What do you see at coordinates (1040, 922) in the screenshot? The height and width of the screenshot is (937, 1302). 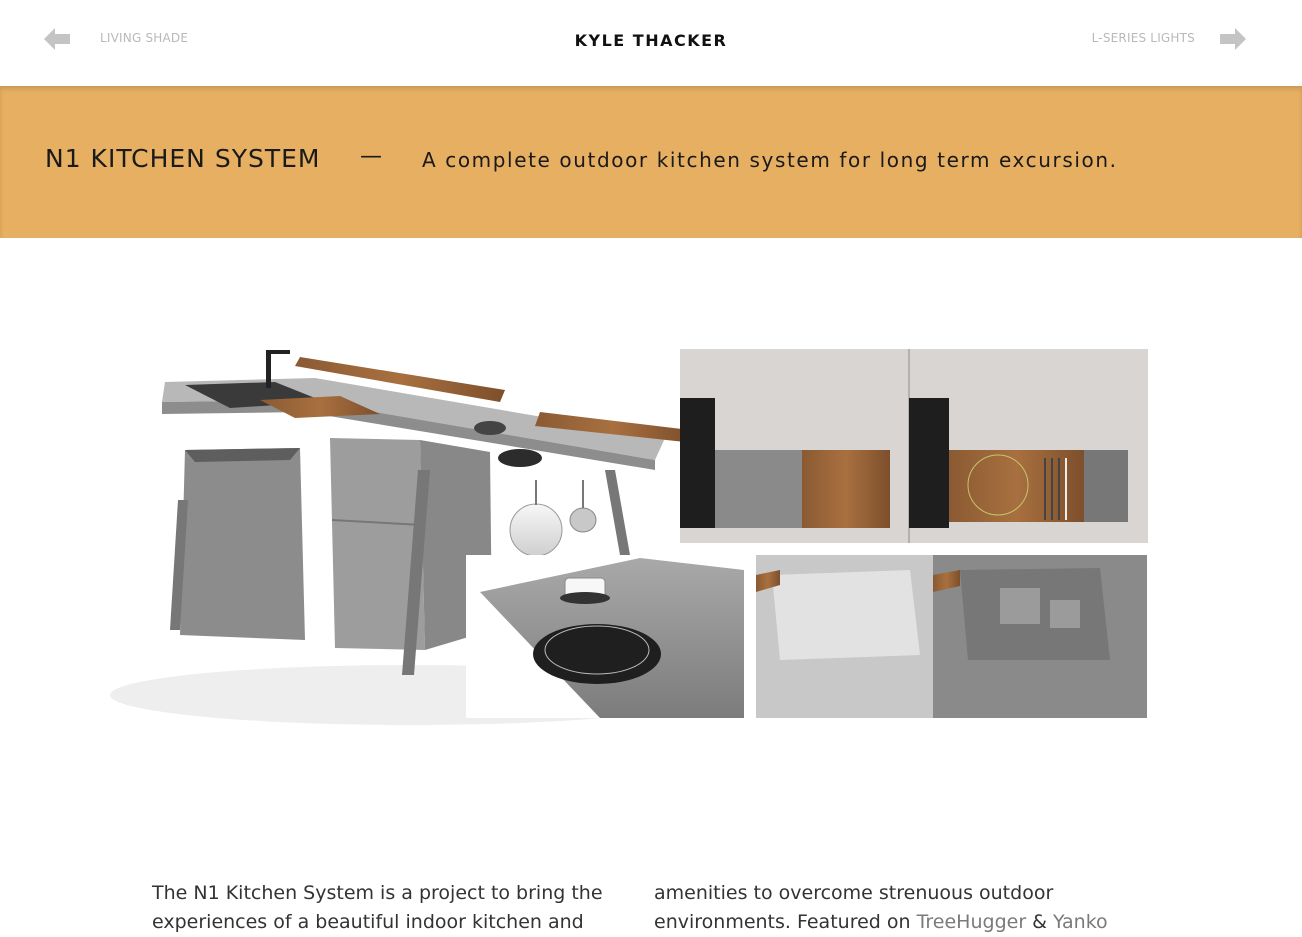 I see `ampersand-text: &` at bounding box center [1040, 922].